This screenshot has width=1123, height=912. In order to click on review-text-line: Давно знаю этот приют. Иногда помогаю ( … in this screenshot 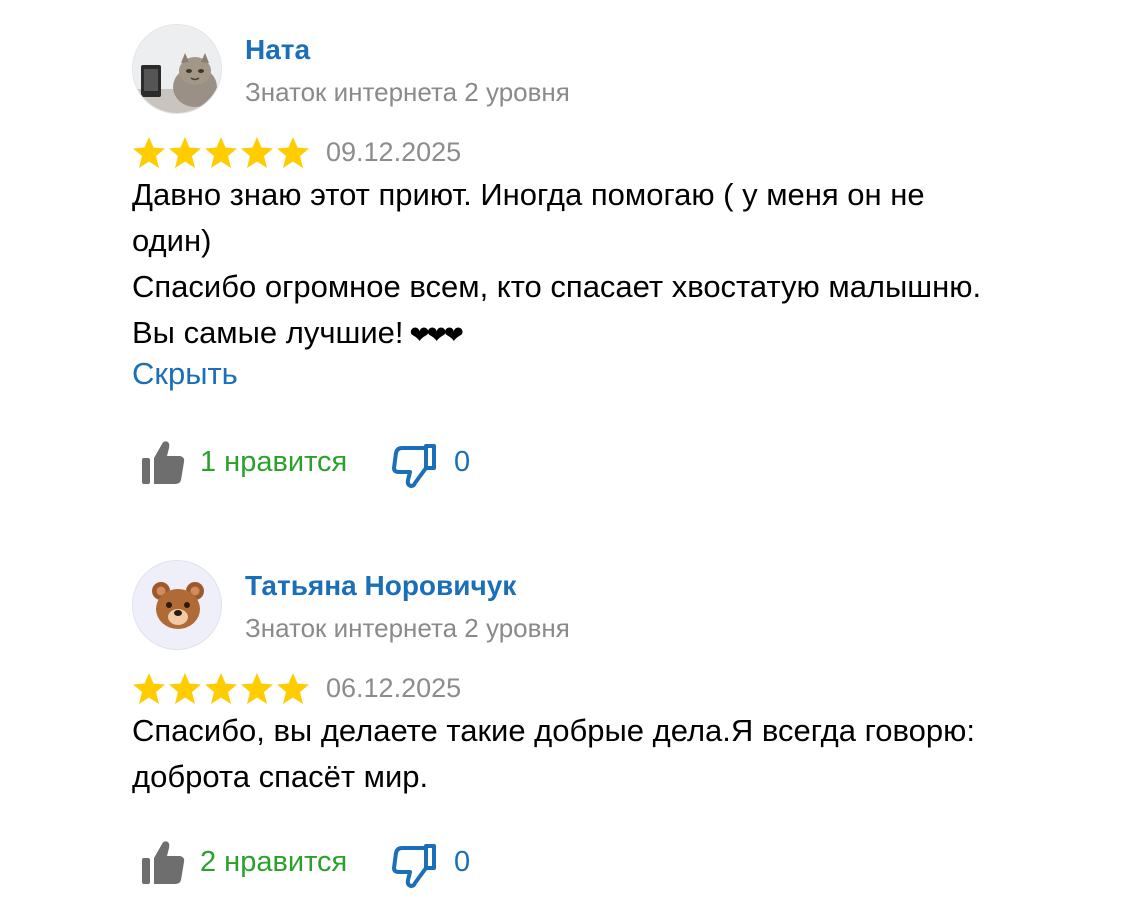, I will do `click(528, 217)`.